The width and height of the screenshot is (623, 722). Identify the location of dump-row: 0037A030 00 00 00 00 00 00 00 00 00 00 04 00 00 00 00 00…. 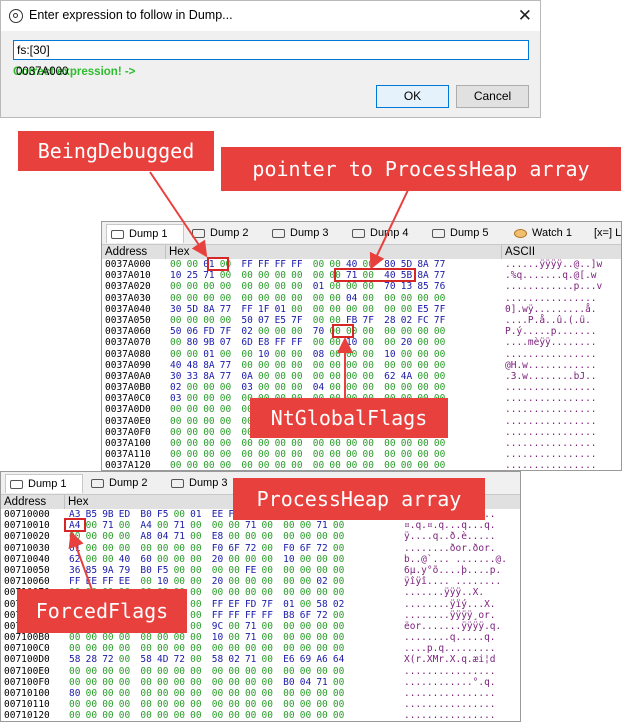
(361, 298).